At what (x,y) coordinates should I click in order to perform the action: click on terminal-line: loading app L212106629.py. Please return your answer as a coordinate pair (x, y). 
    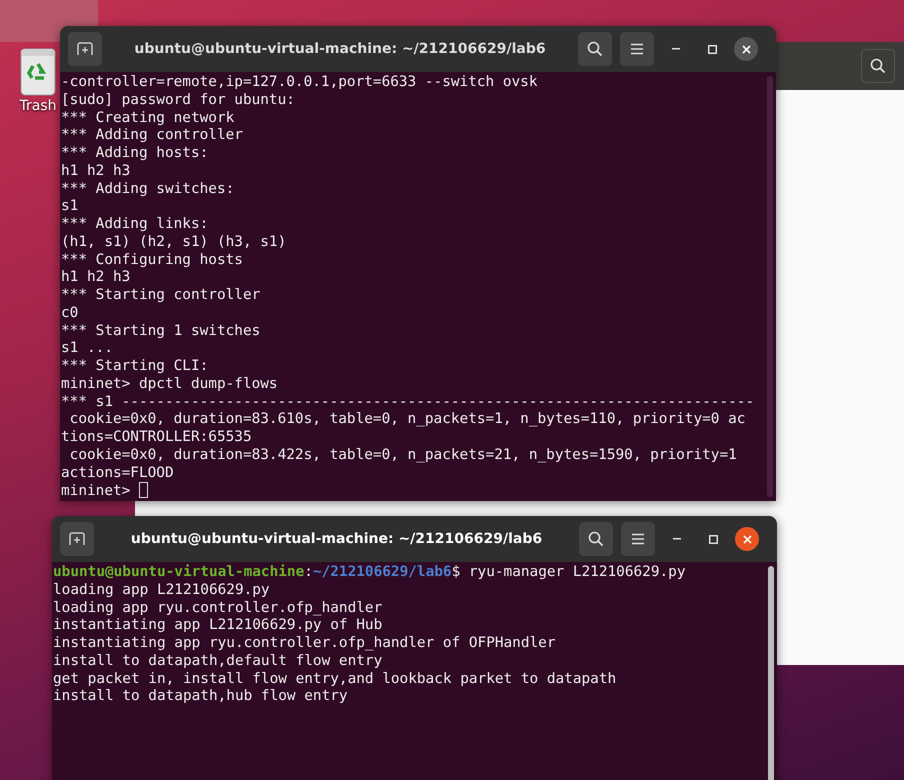
    Looking at the image, I should click on (162, 591).